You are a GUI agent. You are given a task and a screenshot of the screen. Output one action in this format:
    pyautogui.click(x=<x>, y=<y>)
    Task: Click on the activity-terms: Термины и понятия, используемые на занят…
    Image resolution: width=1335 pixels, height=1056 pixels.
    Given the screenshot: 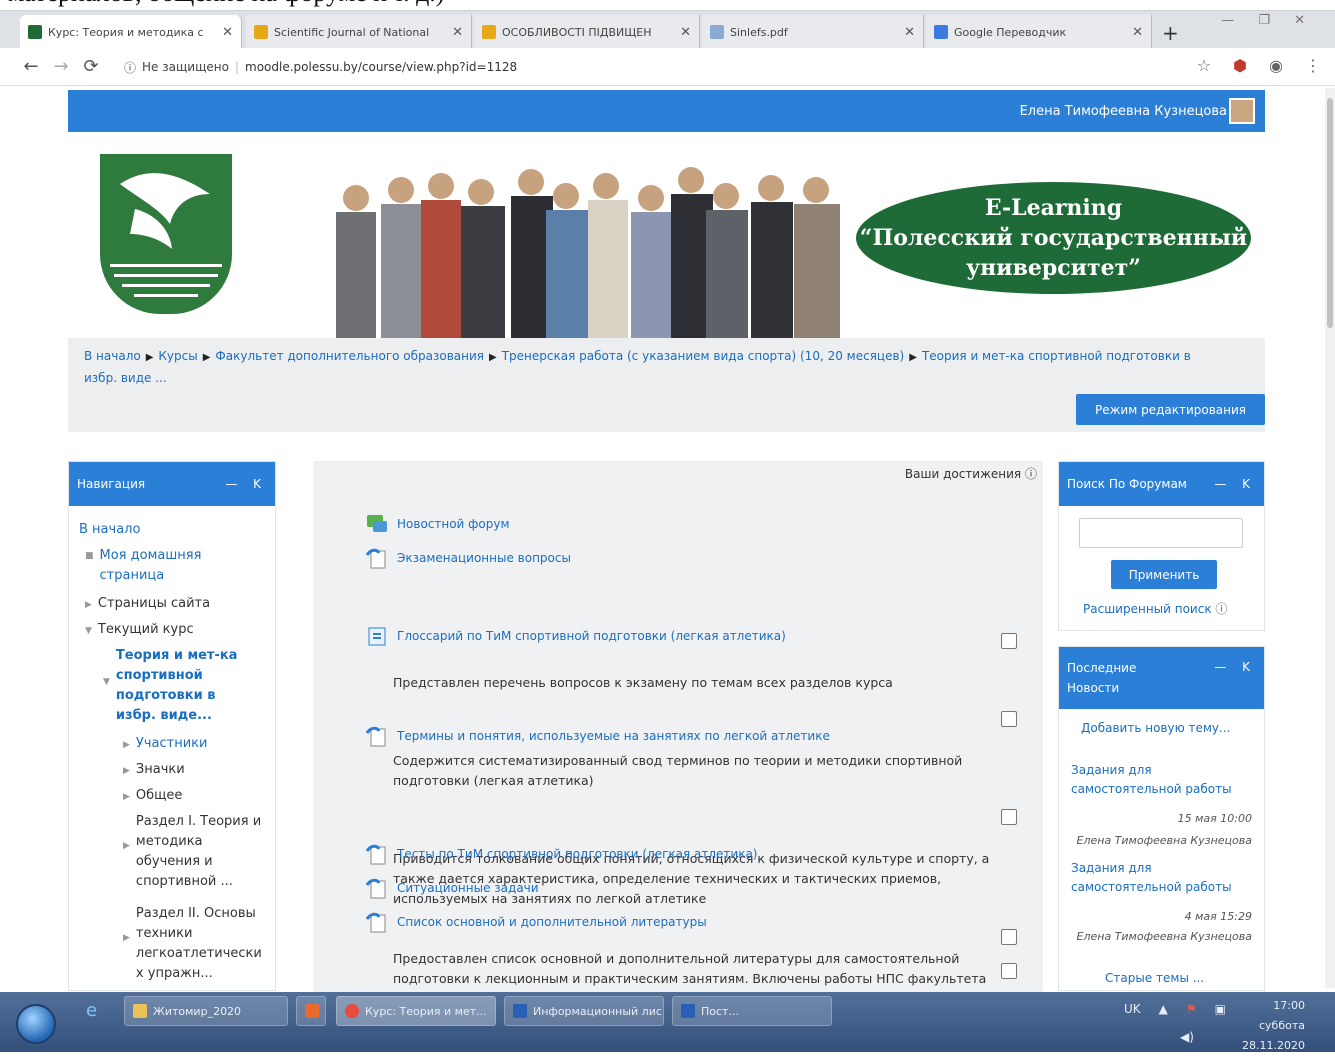 What is the action you would take?
    pyautogui.click(x=597, y=736)
    